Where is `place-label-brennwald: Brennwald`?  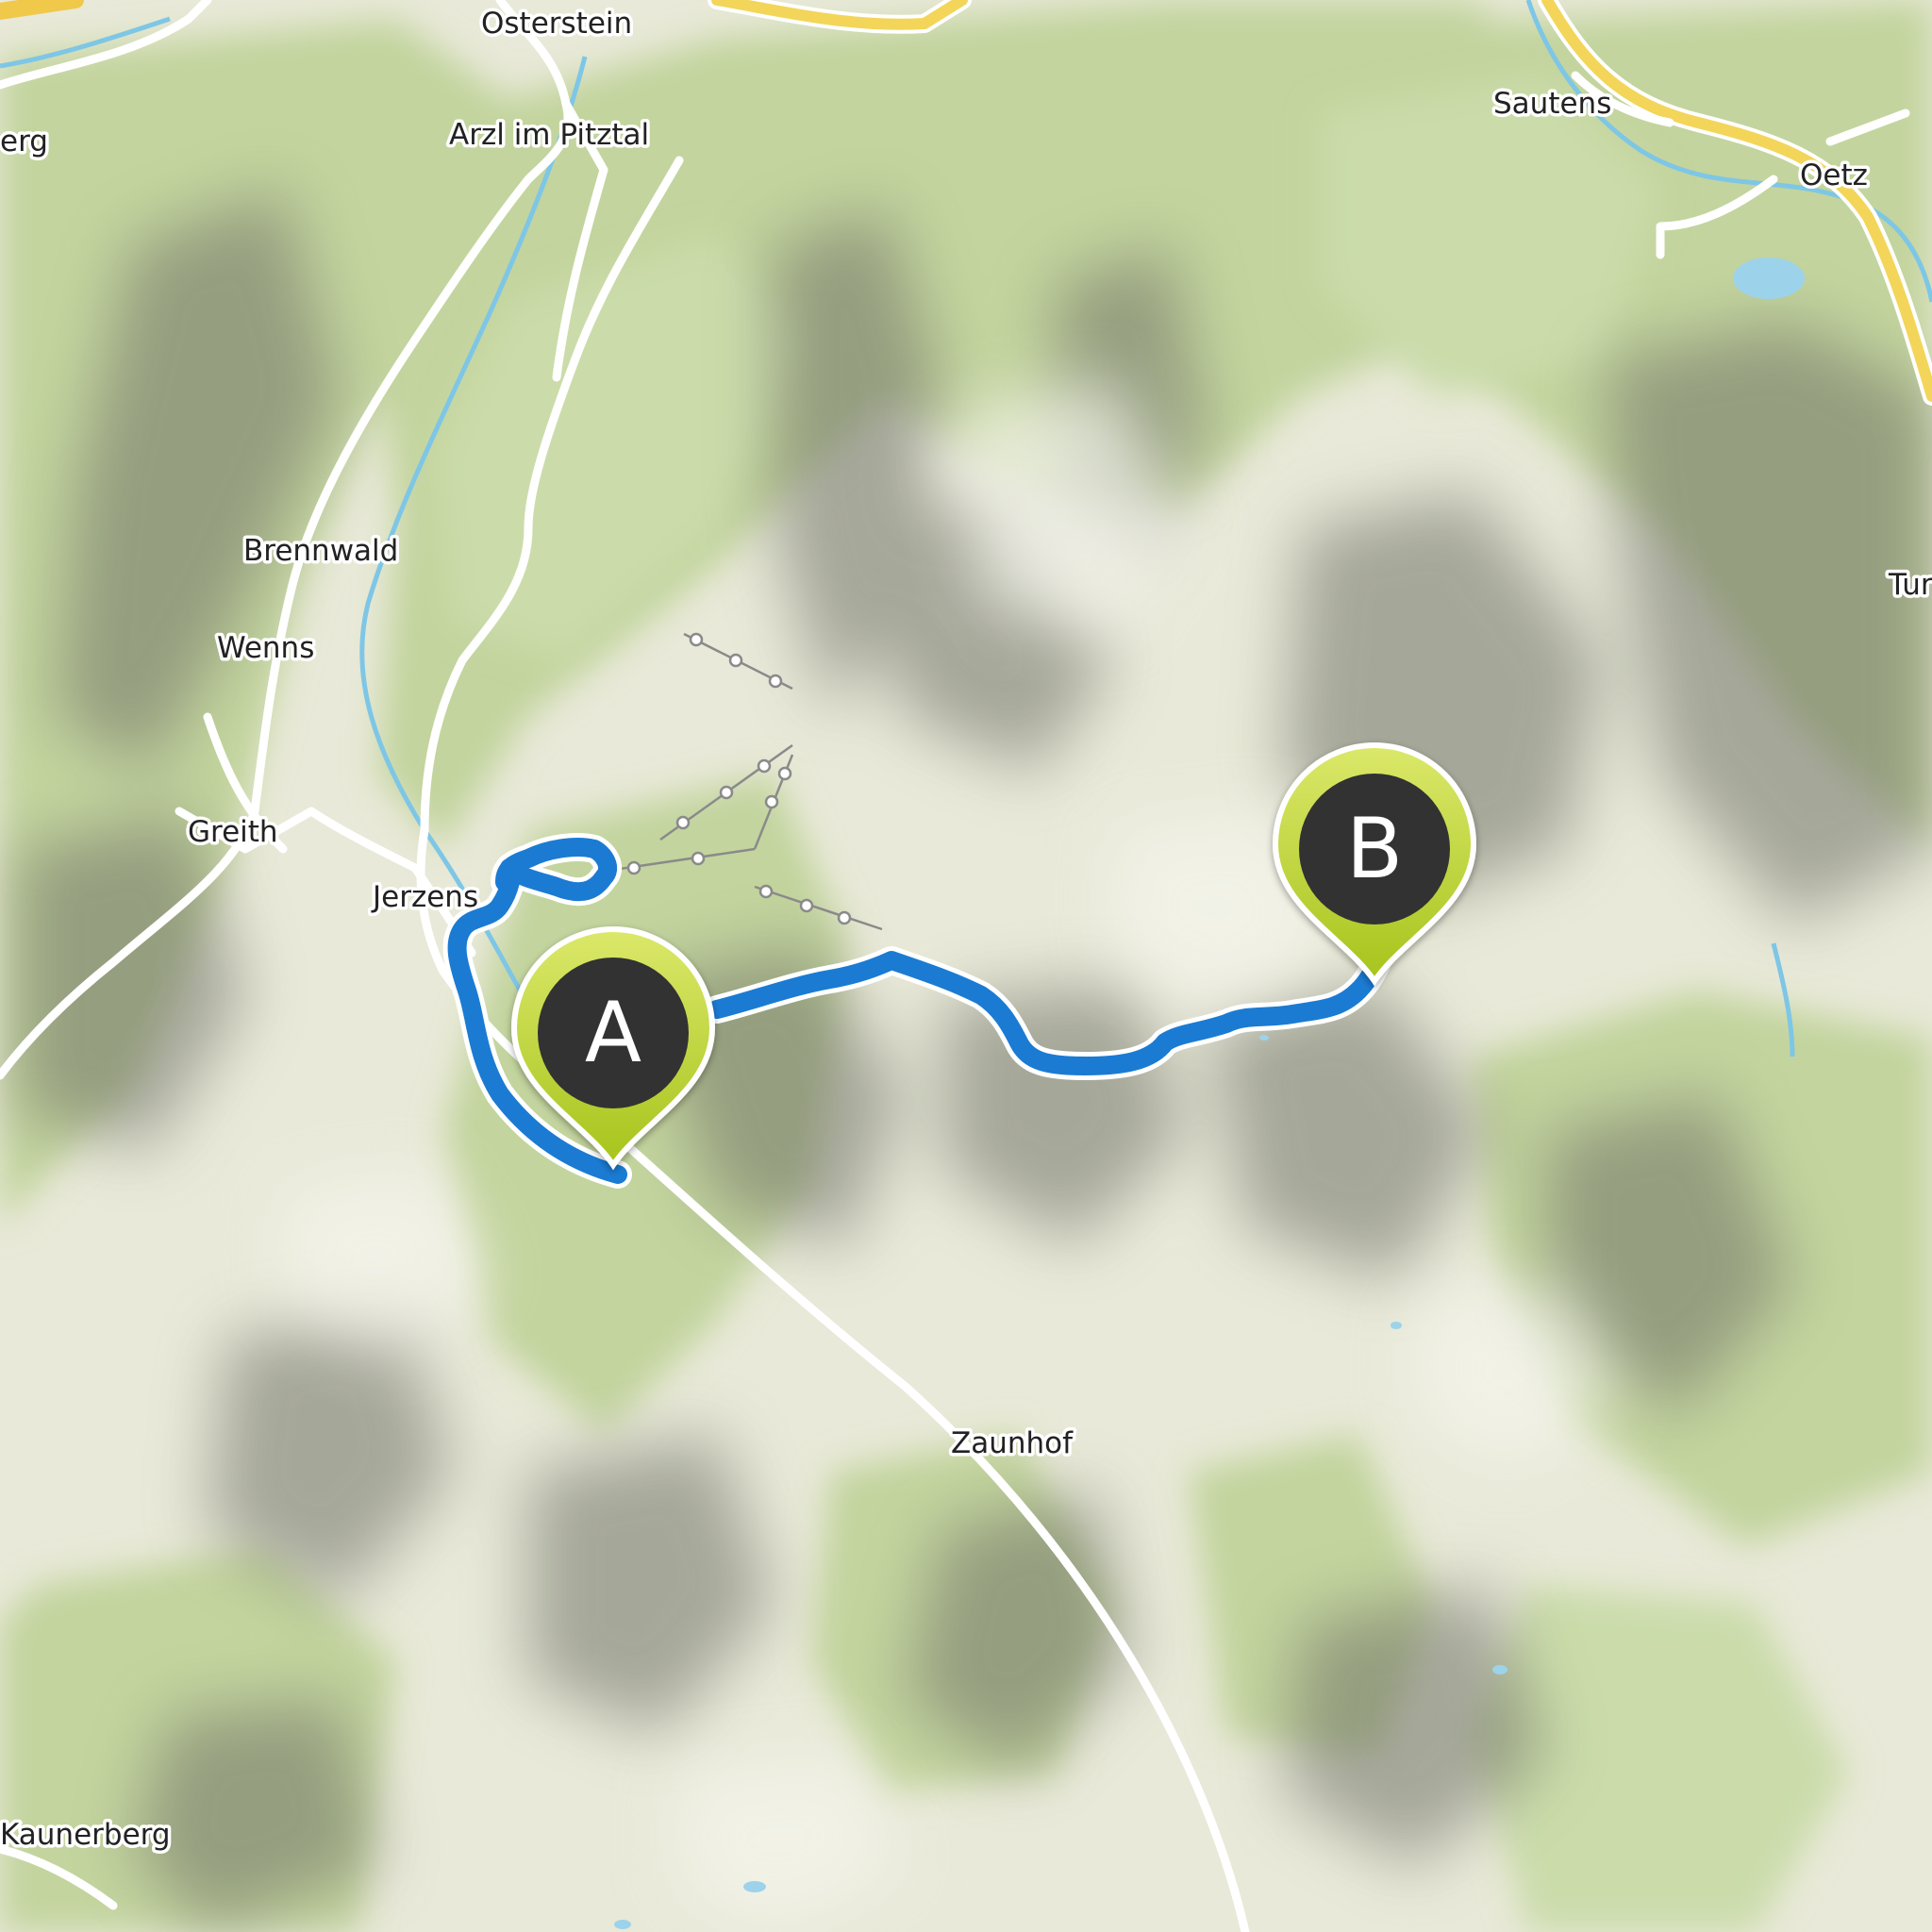 place-label-brennwald: Brennwald is located at coordinates (320, 551).